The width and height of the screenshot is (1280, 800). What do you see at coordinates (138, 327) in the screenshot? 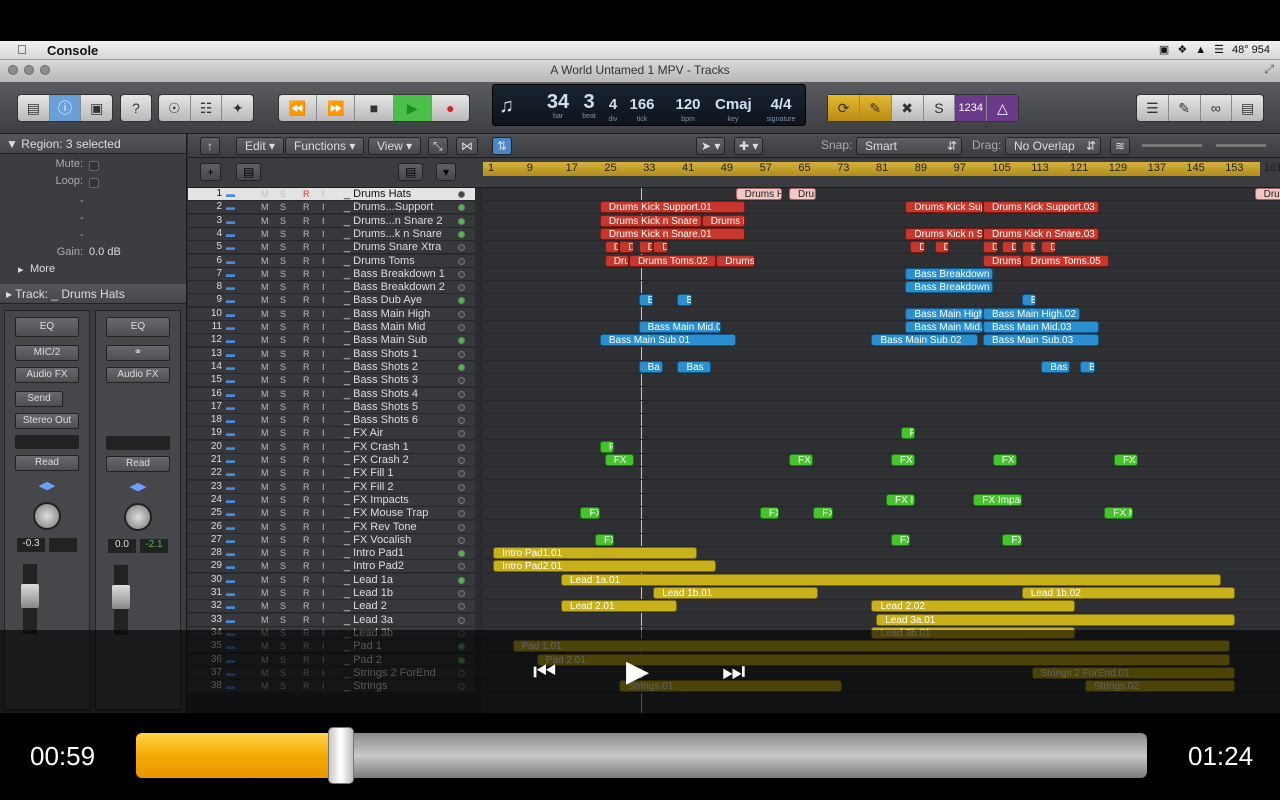
I see `eq-display: EQ` at bounding box center [138, 327].